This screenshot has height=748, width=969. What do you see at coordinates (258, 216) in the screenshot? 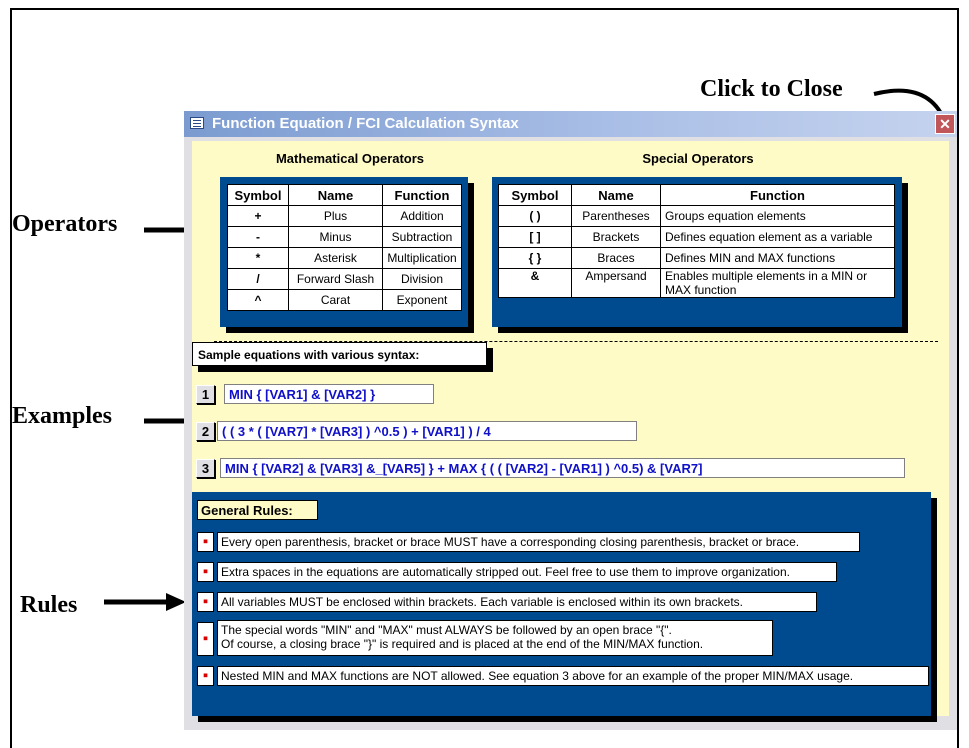
I see `symbol-cell: +` at bounding box center [258, 216].